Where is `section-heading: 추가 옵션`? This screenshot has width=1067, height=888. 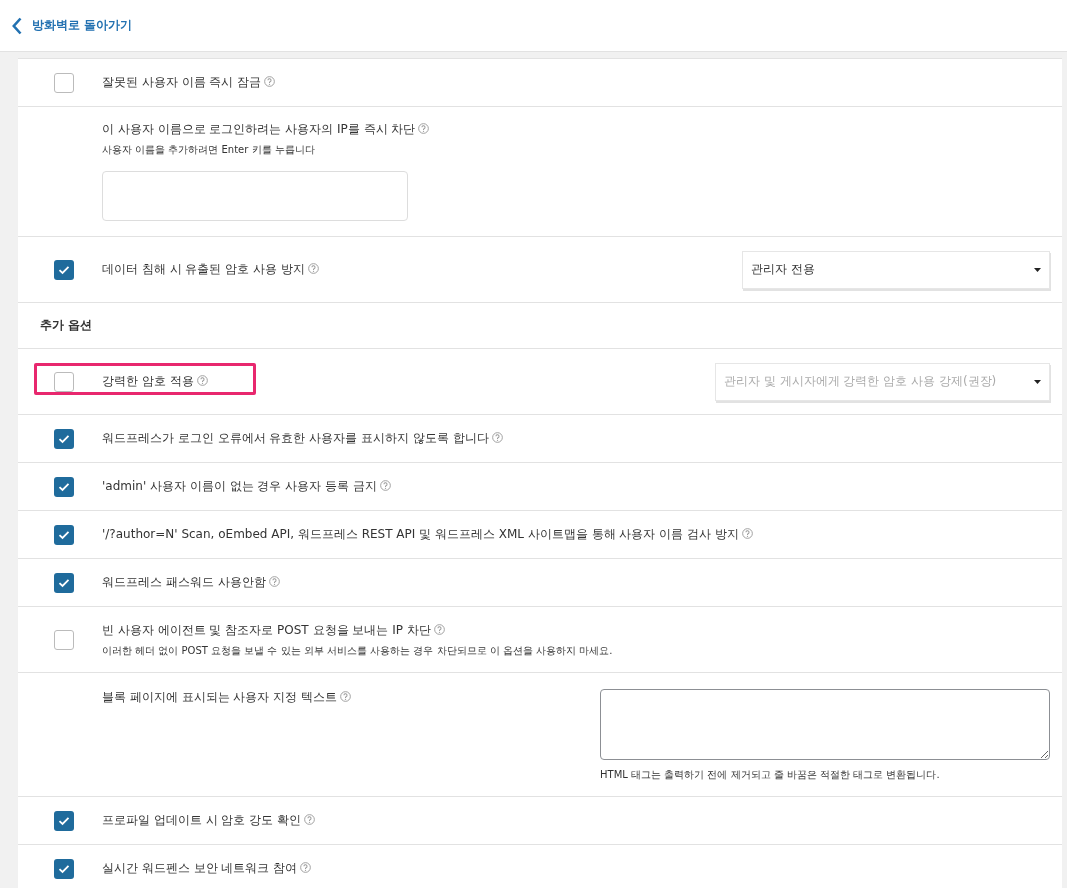 section-heading: 추가 옵션 is located at coordinates (66, 325).